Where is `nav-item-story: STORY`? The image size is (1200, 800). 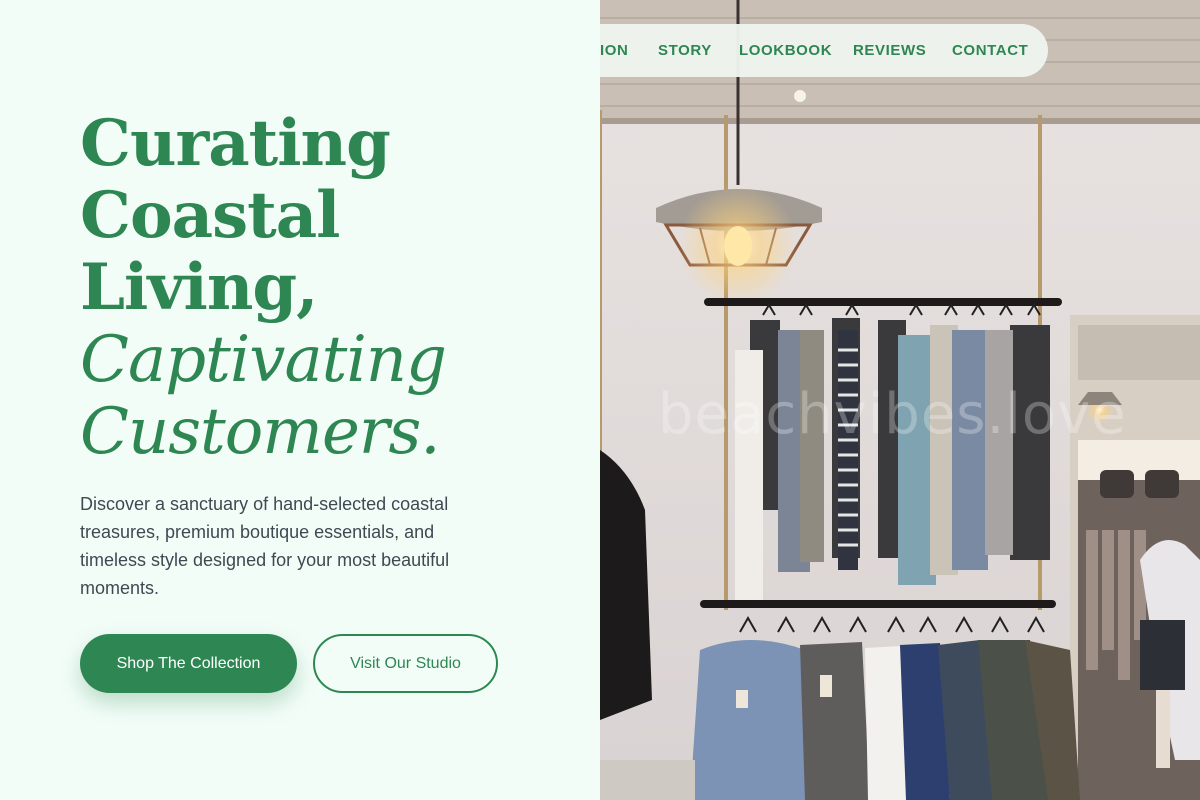 nav-item-story: STORY is located at coordinates (685, 50).